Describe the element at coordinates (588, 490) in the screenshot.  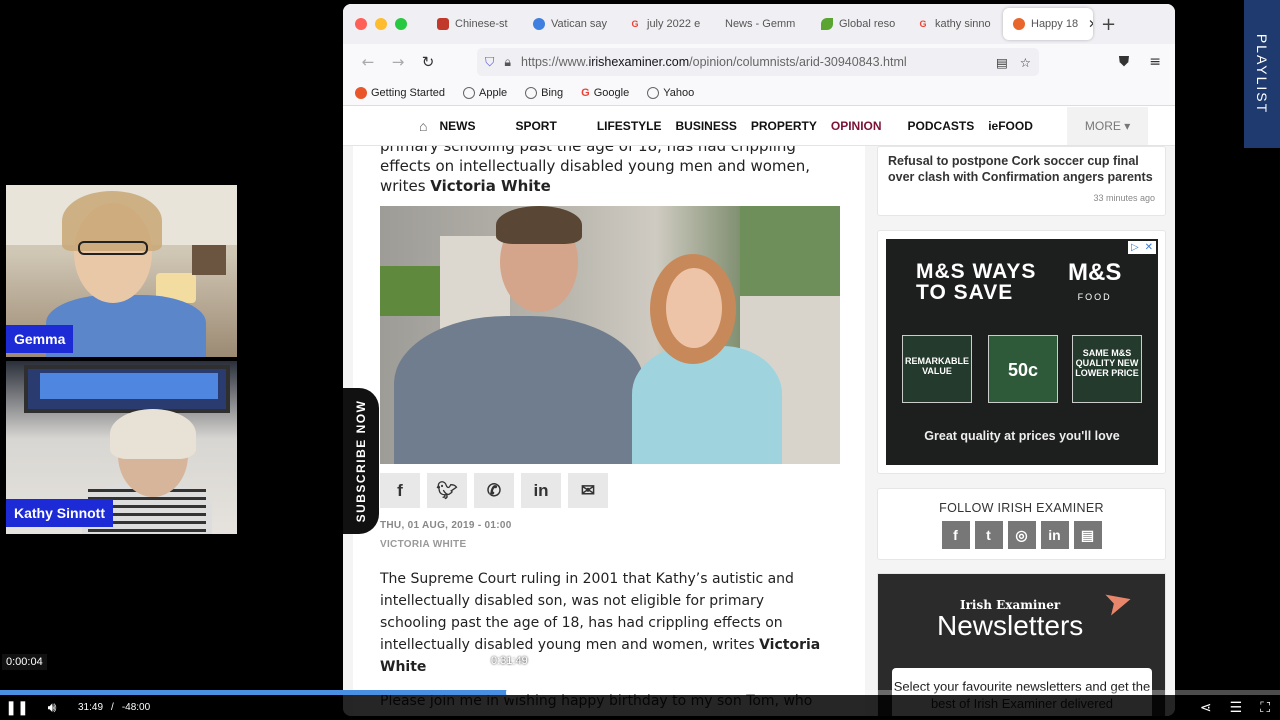
I see `email-share-icon: ✉` at that location.